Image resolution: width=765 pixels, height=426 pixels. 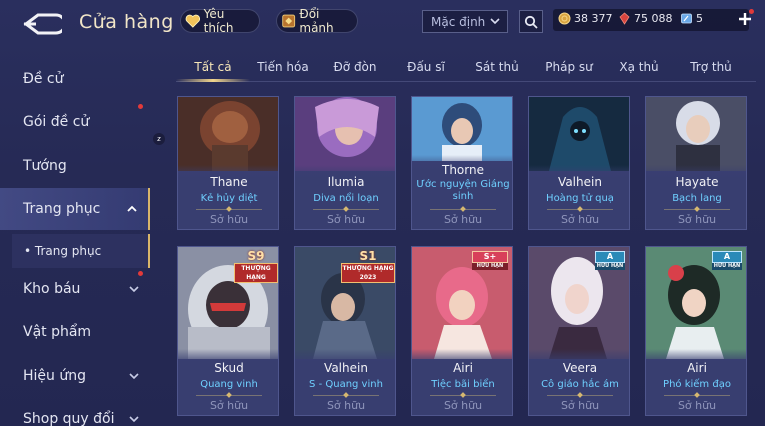 What do you see at coordinates (256, 273) in the screenshot?
I see `tier-sub-label: THƯỢNG HẠNG` at bounding box center [256, 273].